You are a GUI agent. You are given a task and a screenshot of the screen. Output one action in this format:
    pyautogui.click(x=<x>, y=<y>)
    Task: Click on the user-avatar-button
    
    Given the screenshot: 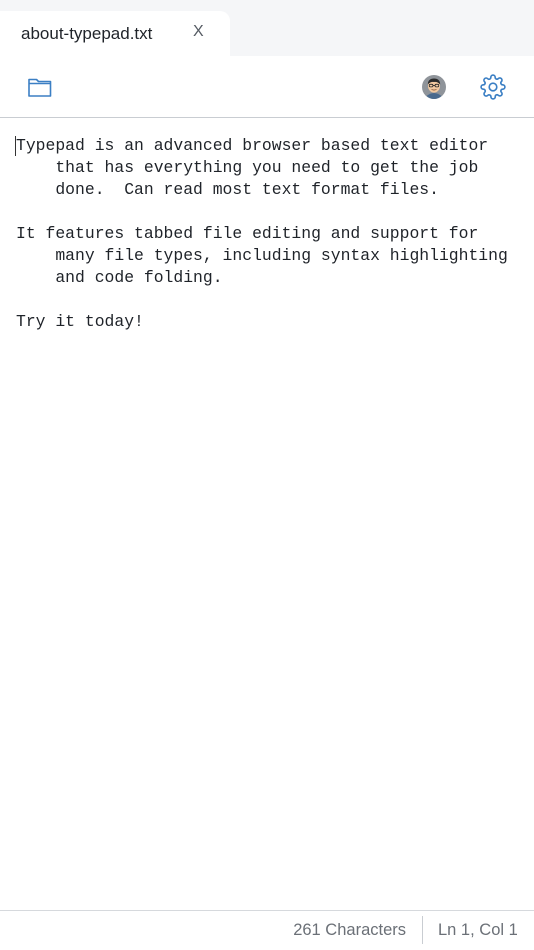 What is the action you would take?
    pyautogui.click(x=434, y=87)
    